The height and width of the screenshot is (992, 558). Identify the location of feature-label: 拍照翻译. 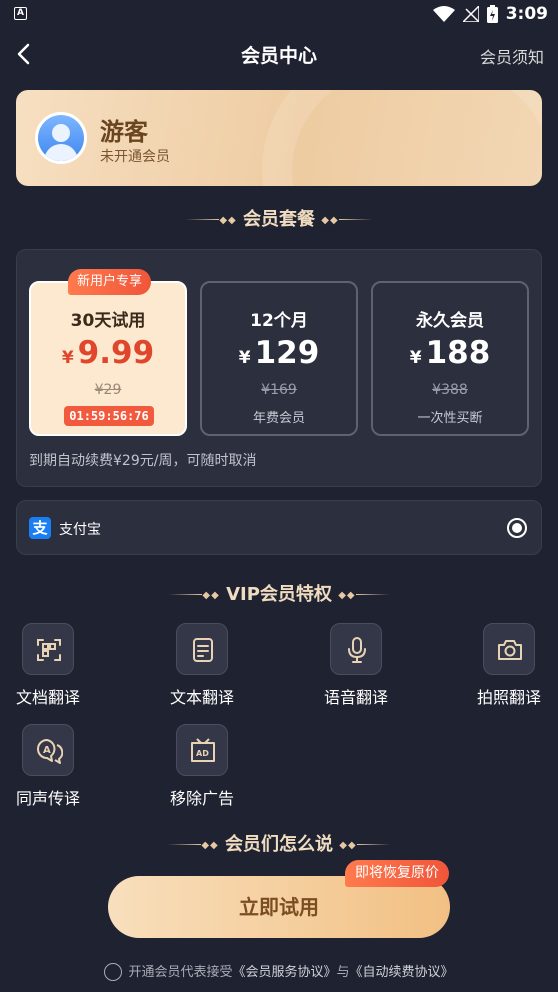
(508, 697).